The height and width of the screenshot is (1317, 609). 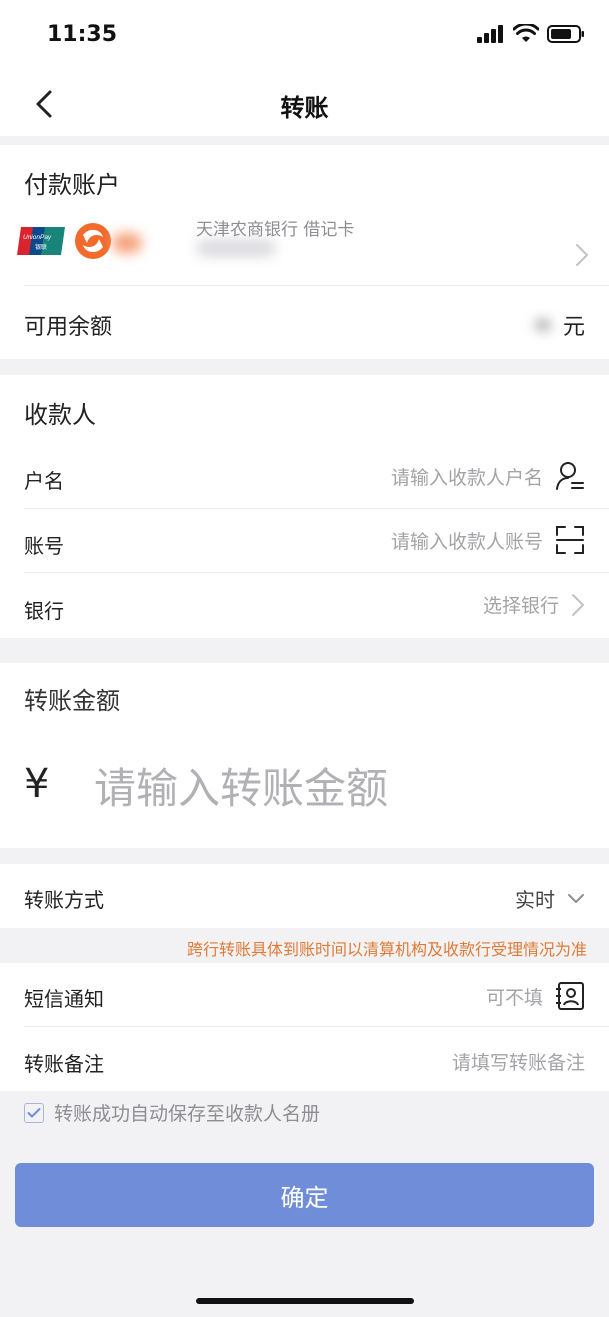 I want to click on transfer-method-card: 转账方式 实时, so click(x=304, y=896).